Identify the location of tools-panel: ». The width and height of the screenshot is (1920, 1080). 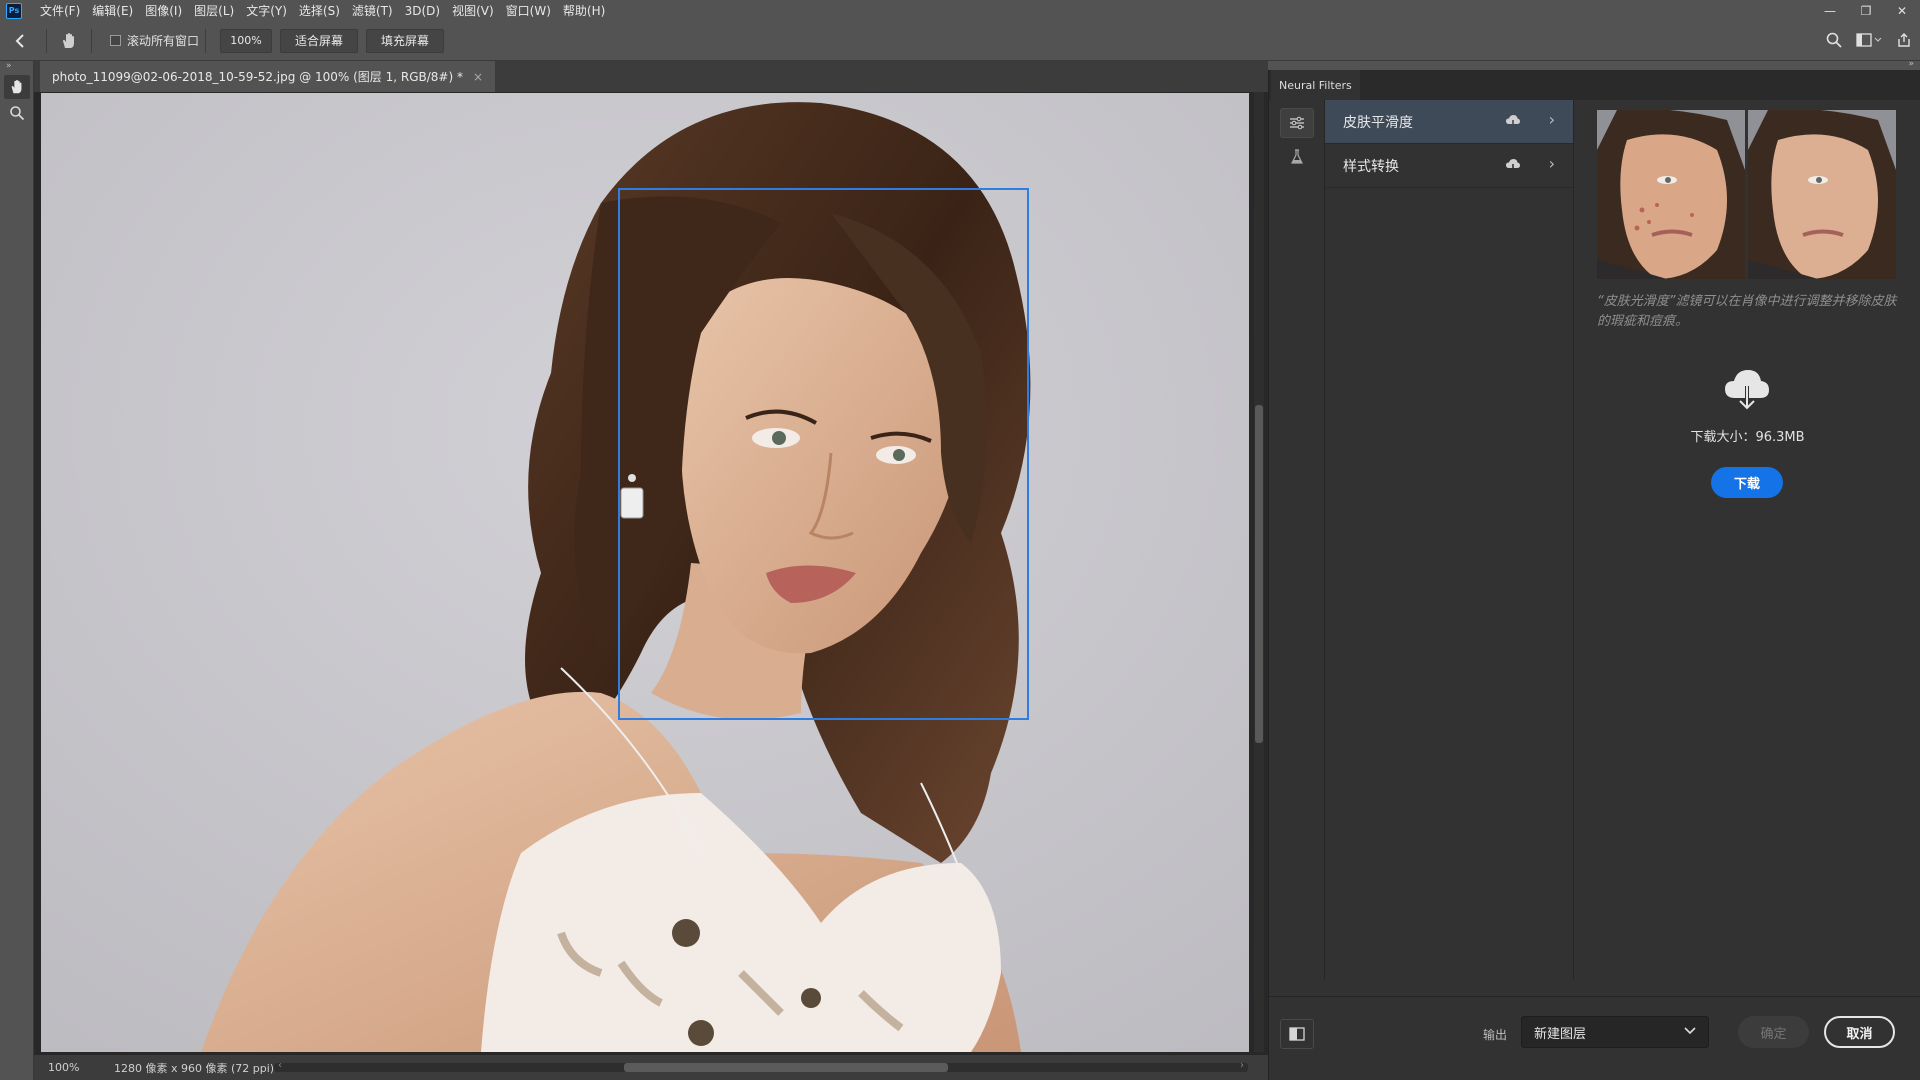
(17, 570).